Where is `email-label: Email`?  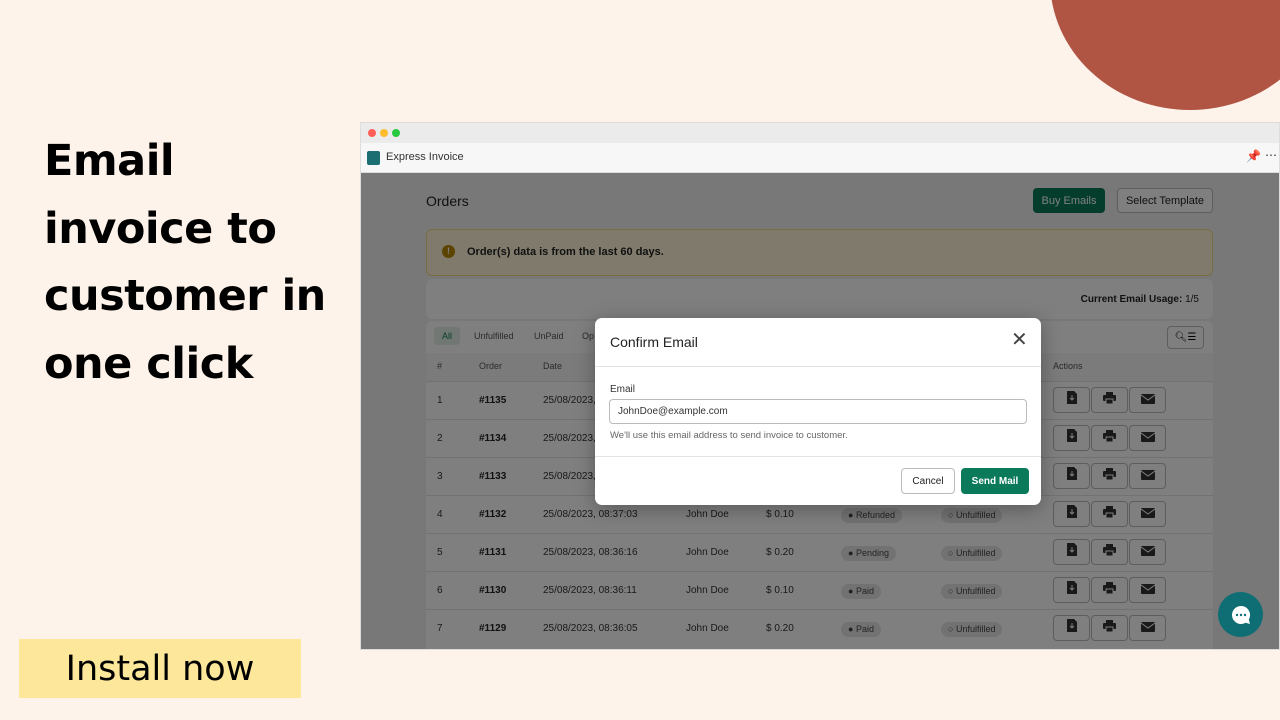 email-label: Email is located at coordinates (623, 389).